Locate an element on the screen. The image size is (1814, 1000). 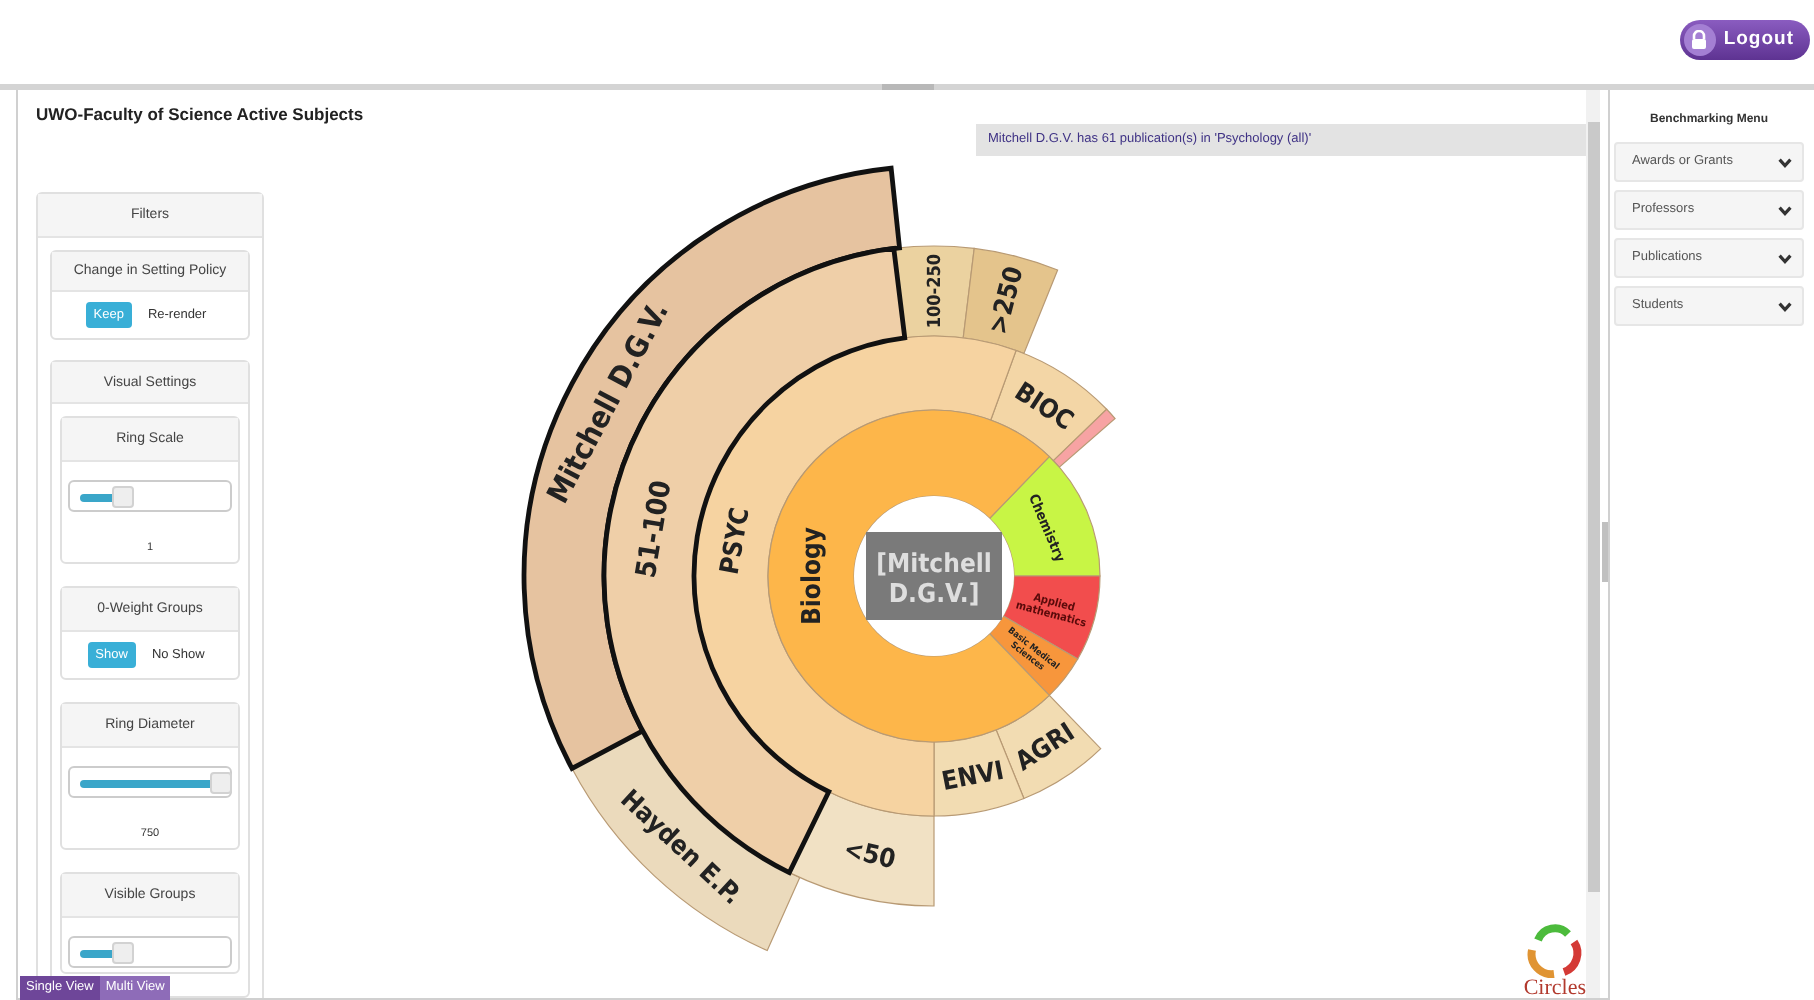
logo-text: Circles is located at coordinates (1554, 988).